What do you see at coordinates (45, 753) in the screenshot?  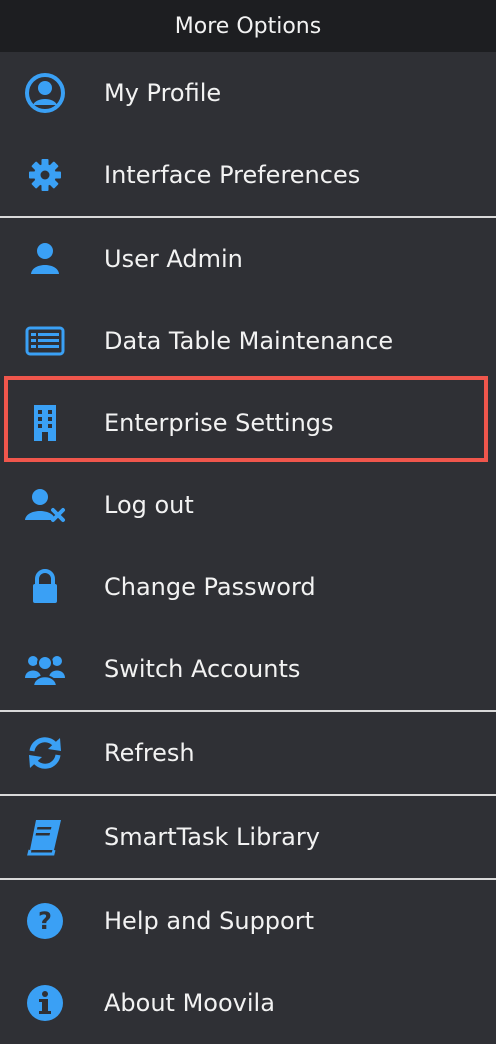 I see `refresh-icon` at bounding box center [45, 753].